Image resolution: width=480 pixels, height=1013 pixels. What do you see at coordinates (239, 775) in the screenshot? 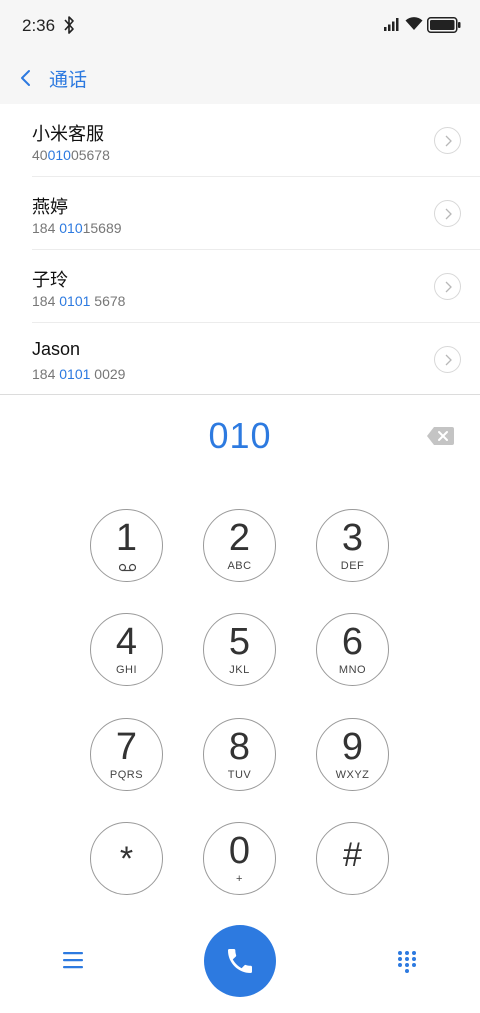
I see `key-letters: TUV` at bounding box center [239, 775].